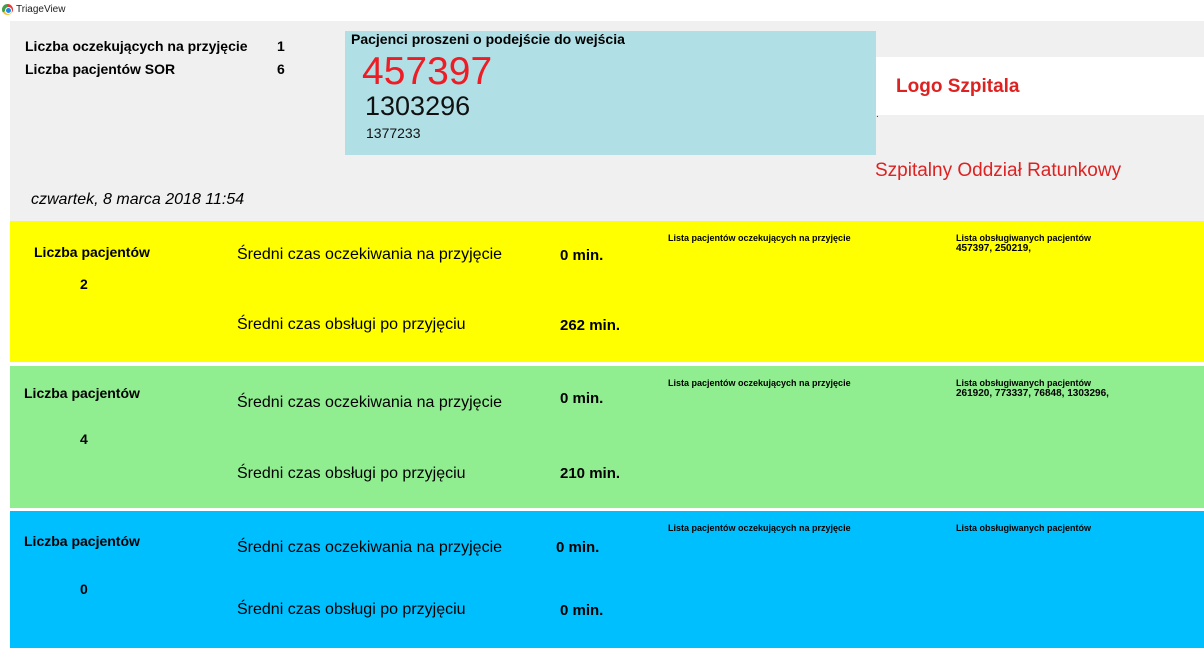  What do you see at coordinates (138, 199) in the screenshot?
I see `current-datetime: czwartek, 8 marca 2018 11:54` at bounding box center [138, 199].